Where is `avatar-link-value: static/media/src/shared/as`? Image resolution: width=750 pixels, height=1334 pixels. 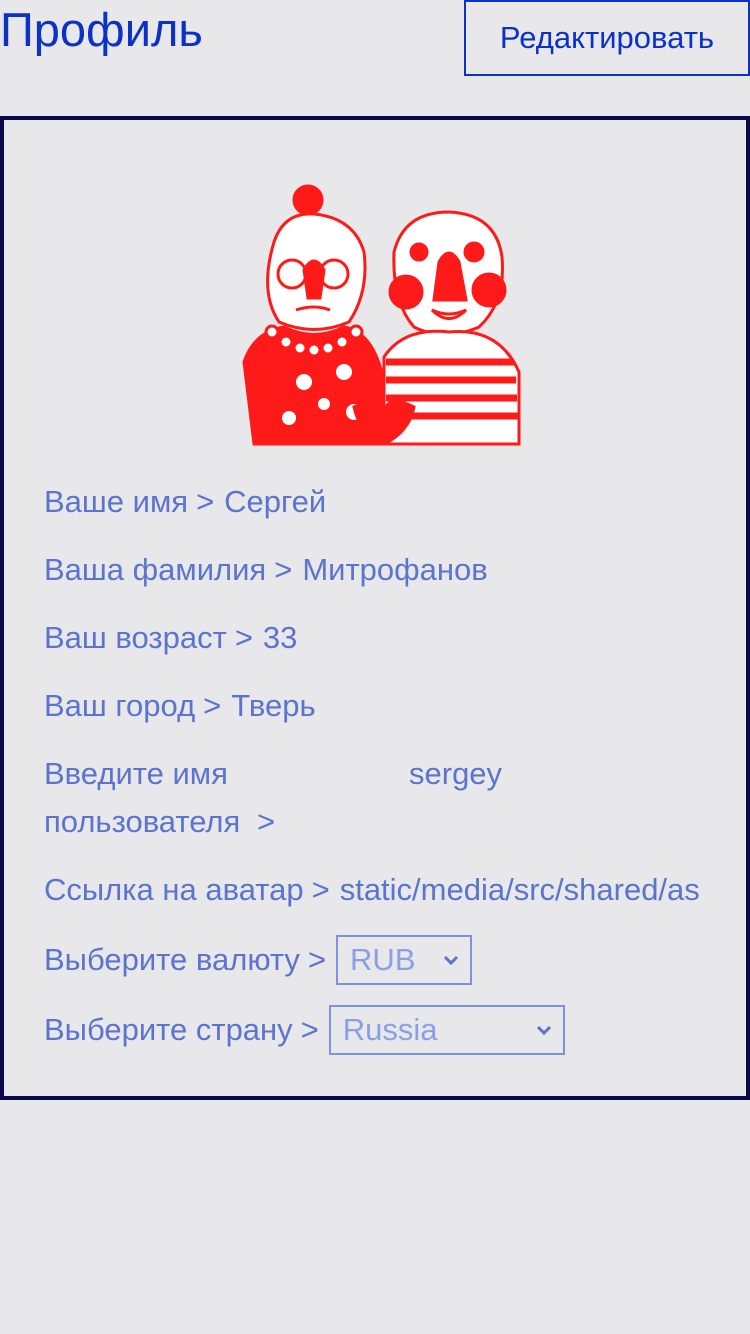 avatar-link-value: static/media/src/shared/as is located at coordinates (519, 889).